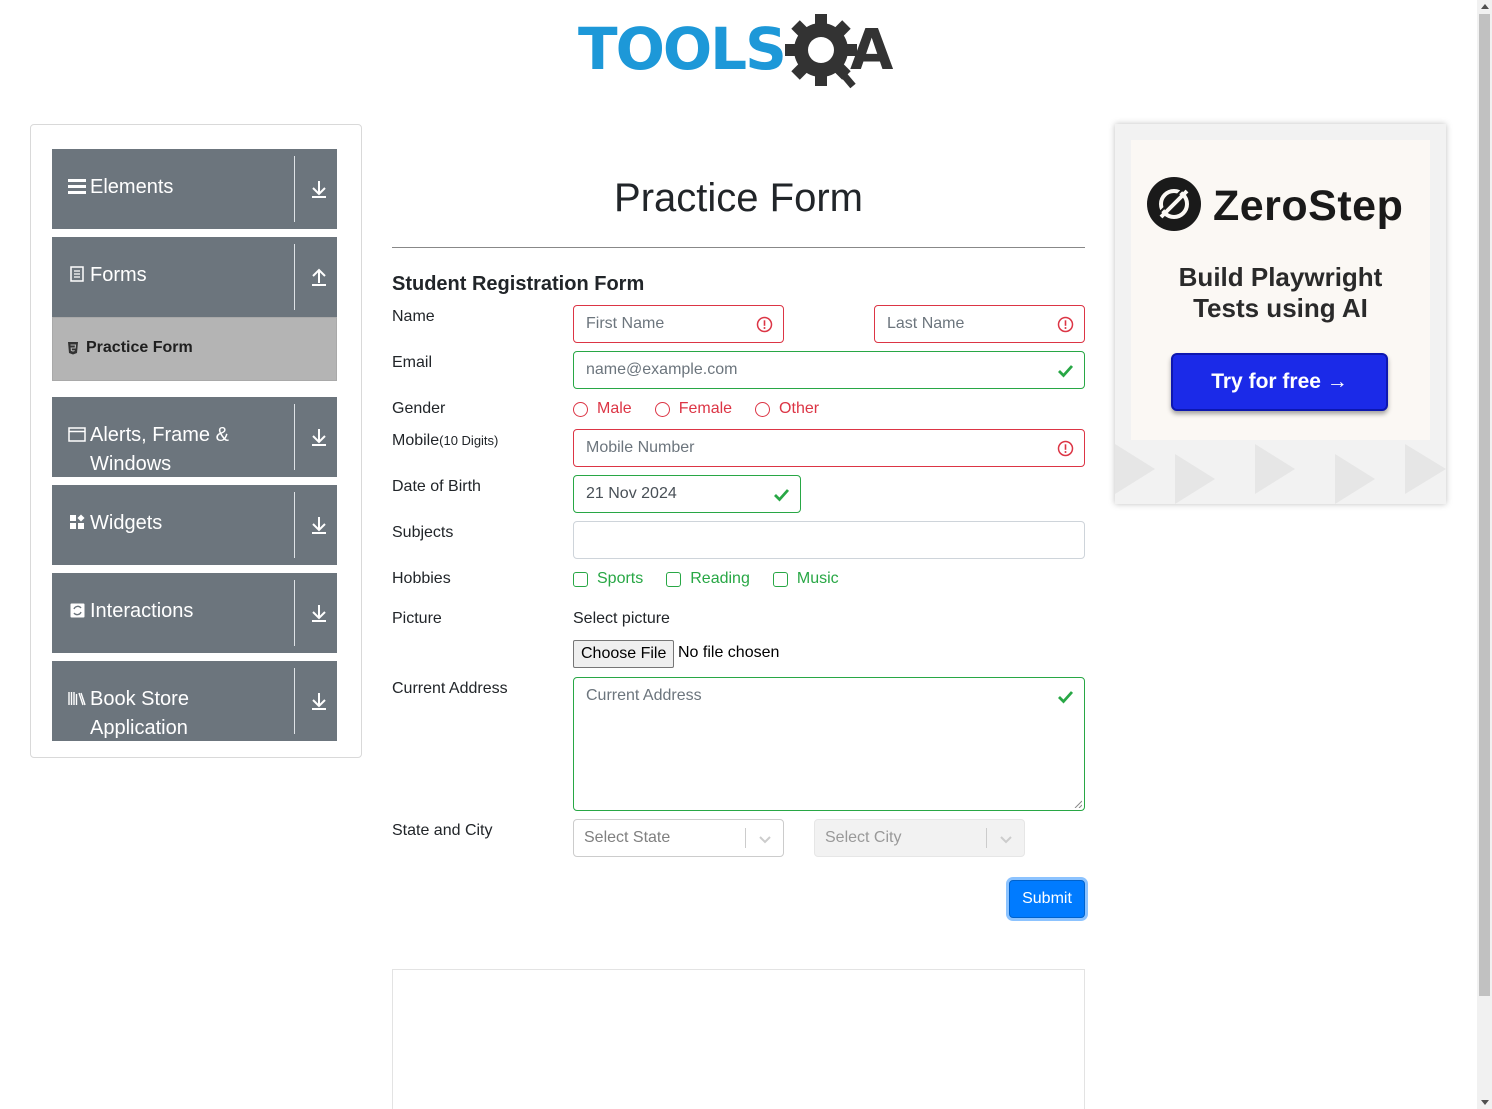 This screenshot has height=1109, width=1492. What do you see at coordinates (159, 449) in the screenshot?
I see `sidebar-group-label: Alerts, Frame & Windows` at bounding box center [159, 449].